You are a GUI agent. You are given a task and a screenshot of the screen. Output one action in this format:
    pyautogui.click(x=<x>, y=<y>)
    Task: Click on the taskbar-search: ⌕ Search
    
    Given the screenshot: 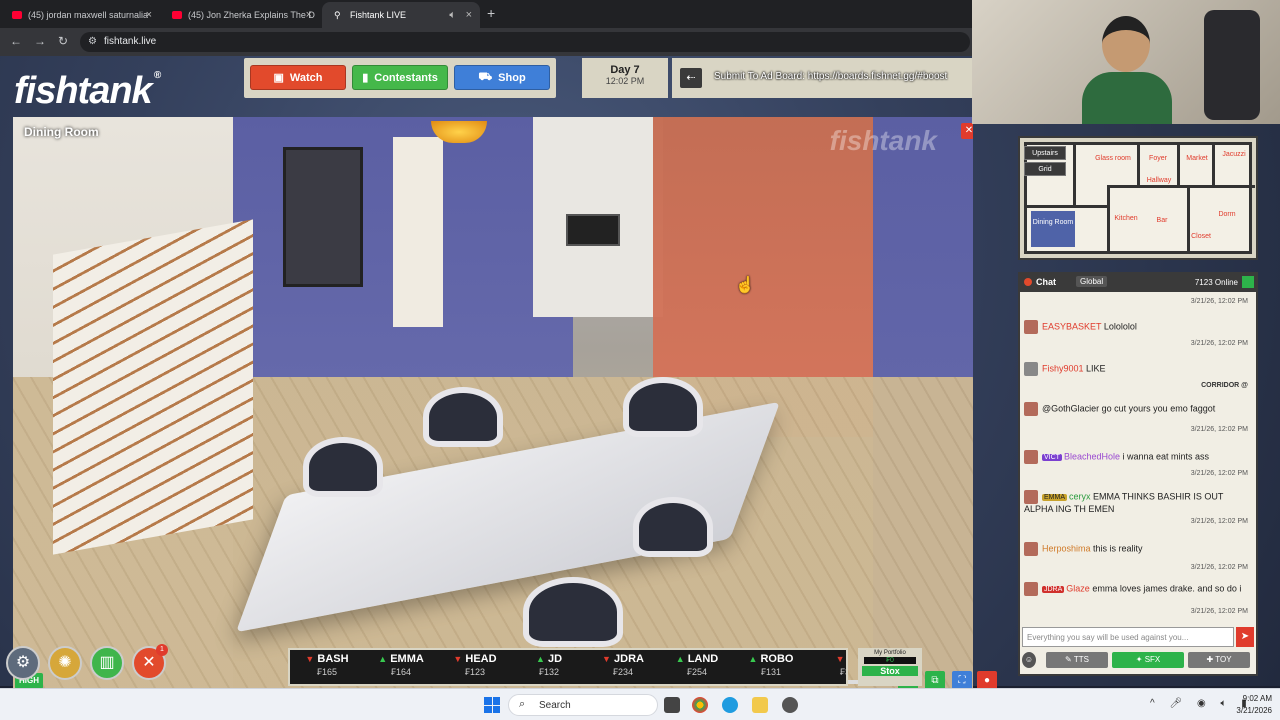 What is the action you would take?
    pyautogui.click(x=583, y=705)
    